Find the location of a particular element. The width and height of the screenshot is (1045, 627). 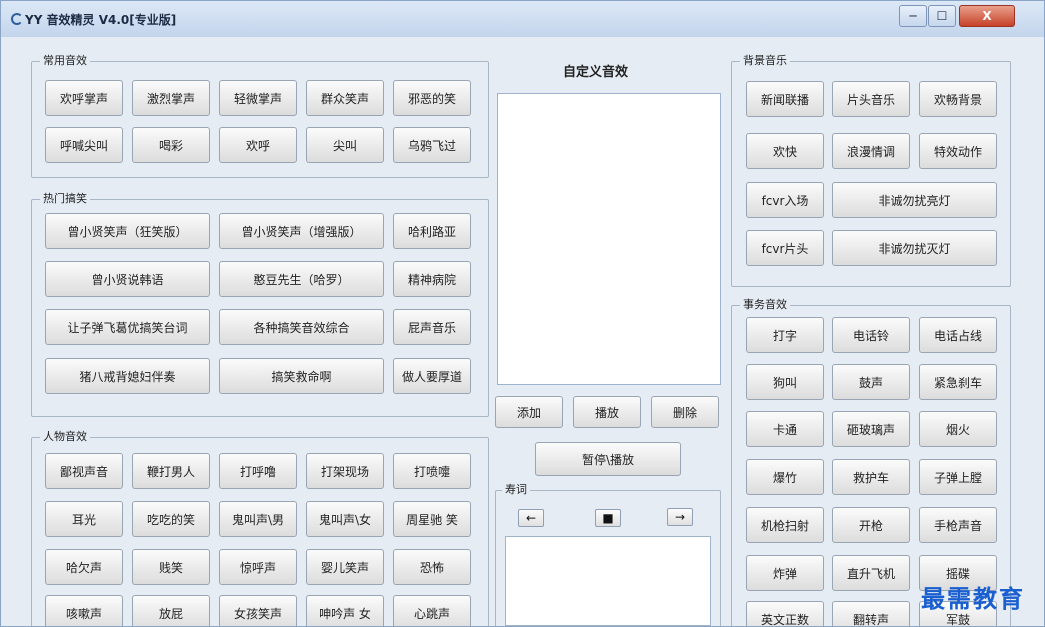

sound-button: 子弹上膛 is located at coordinates (958, 477).